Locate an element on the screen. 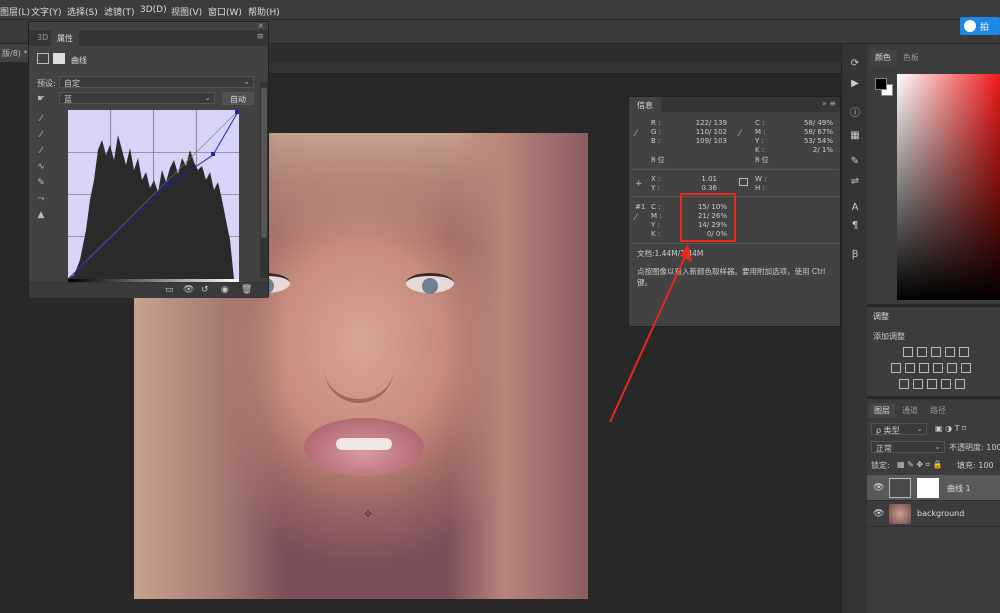 This screenshot has width=1000, height=613. eyedropper-icon: ⁄ is located at coordinates (636, 218).